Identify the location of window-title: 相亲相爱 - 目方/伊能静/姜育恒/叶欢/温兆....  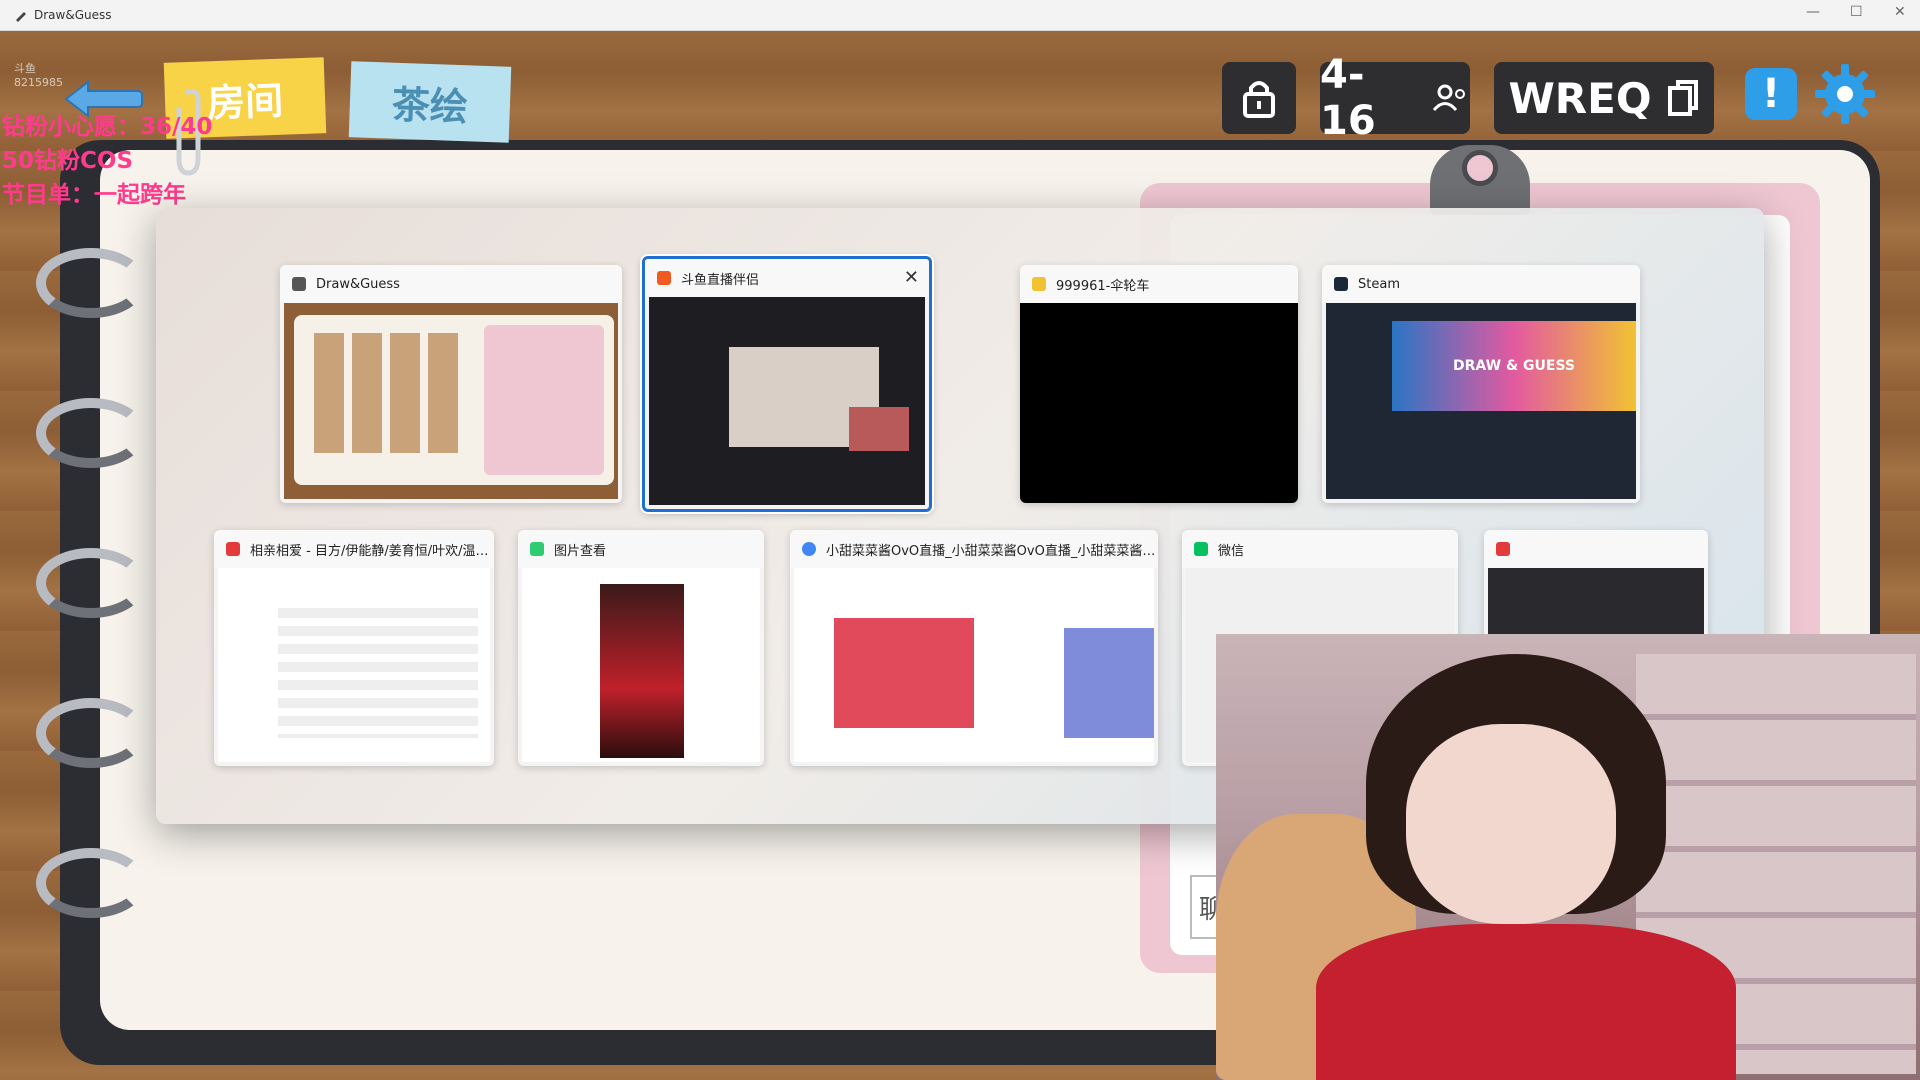
(372, 551).